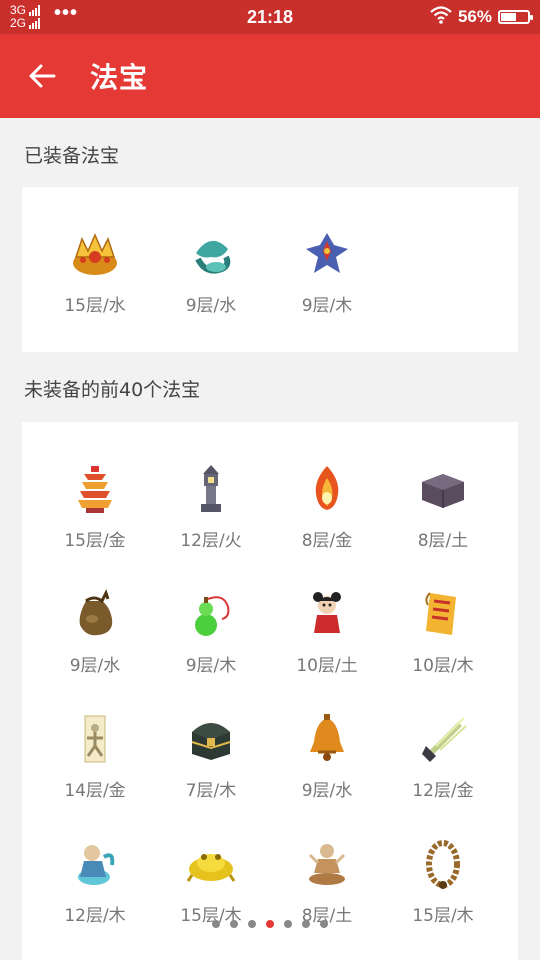 The height and width of the screenshot is (960, 540). What do you see at coordinates (327, 541) in the screenshot?
I see `fabao-item-label: 8层/金` at bounding box center [327, 541].